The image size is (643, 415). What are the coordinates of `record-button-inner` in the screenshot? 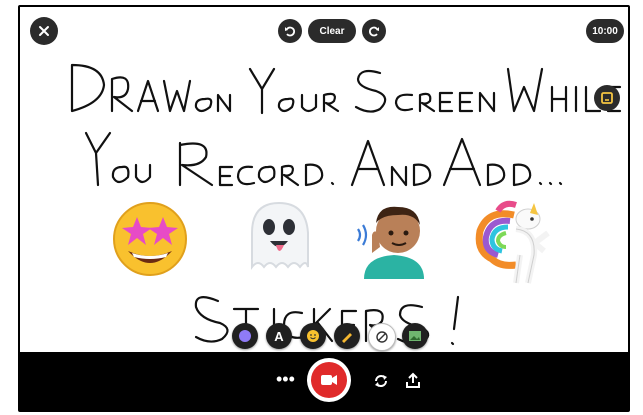 It's located at (329, 380).